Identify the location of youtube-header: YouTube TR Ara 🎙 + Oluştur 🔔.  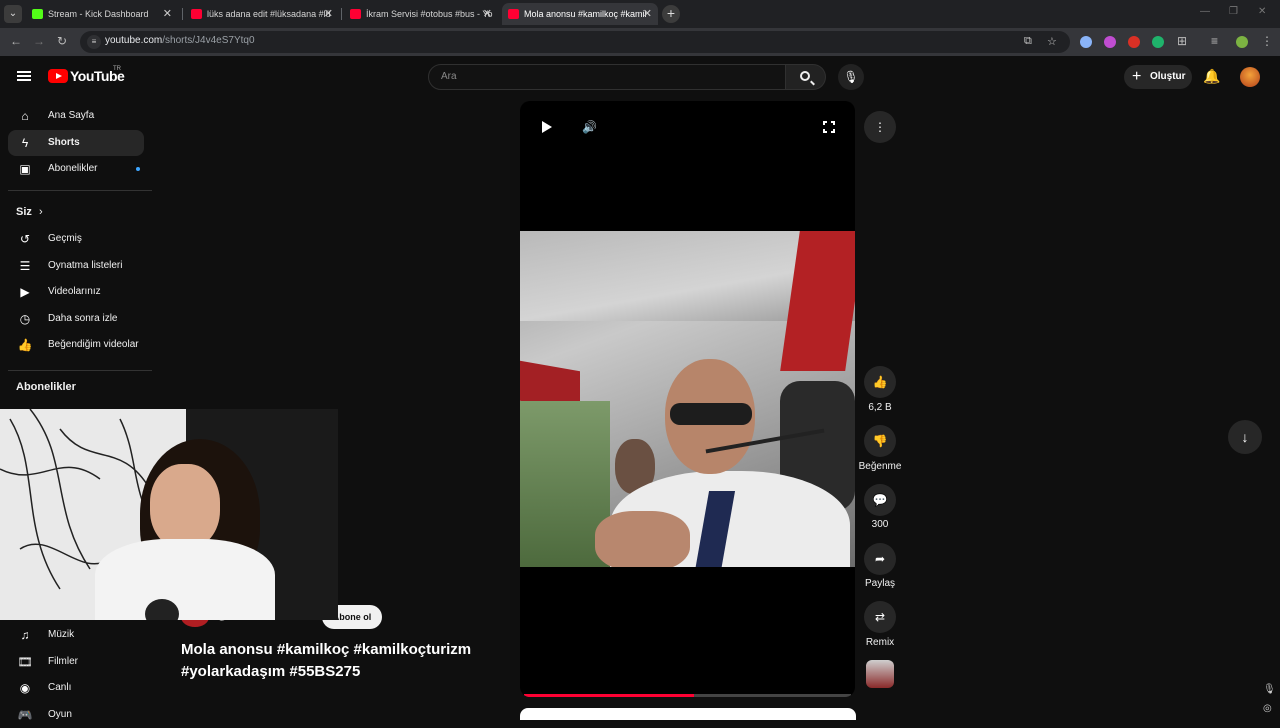
(640, 77).